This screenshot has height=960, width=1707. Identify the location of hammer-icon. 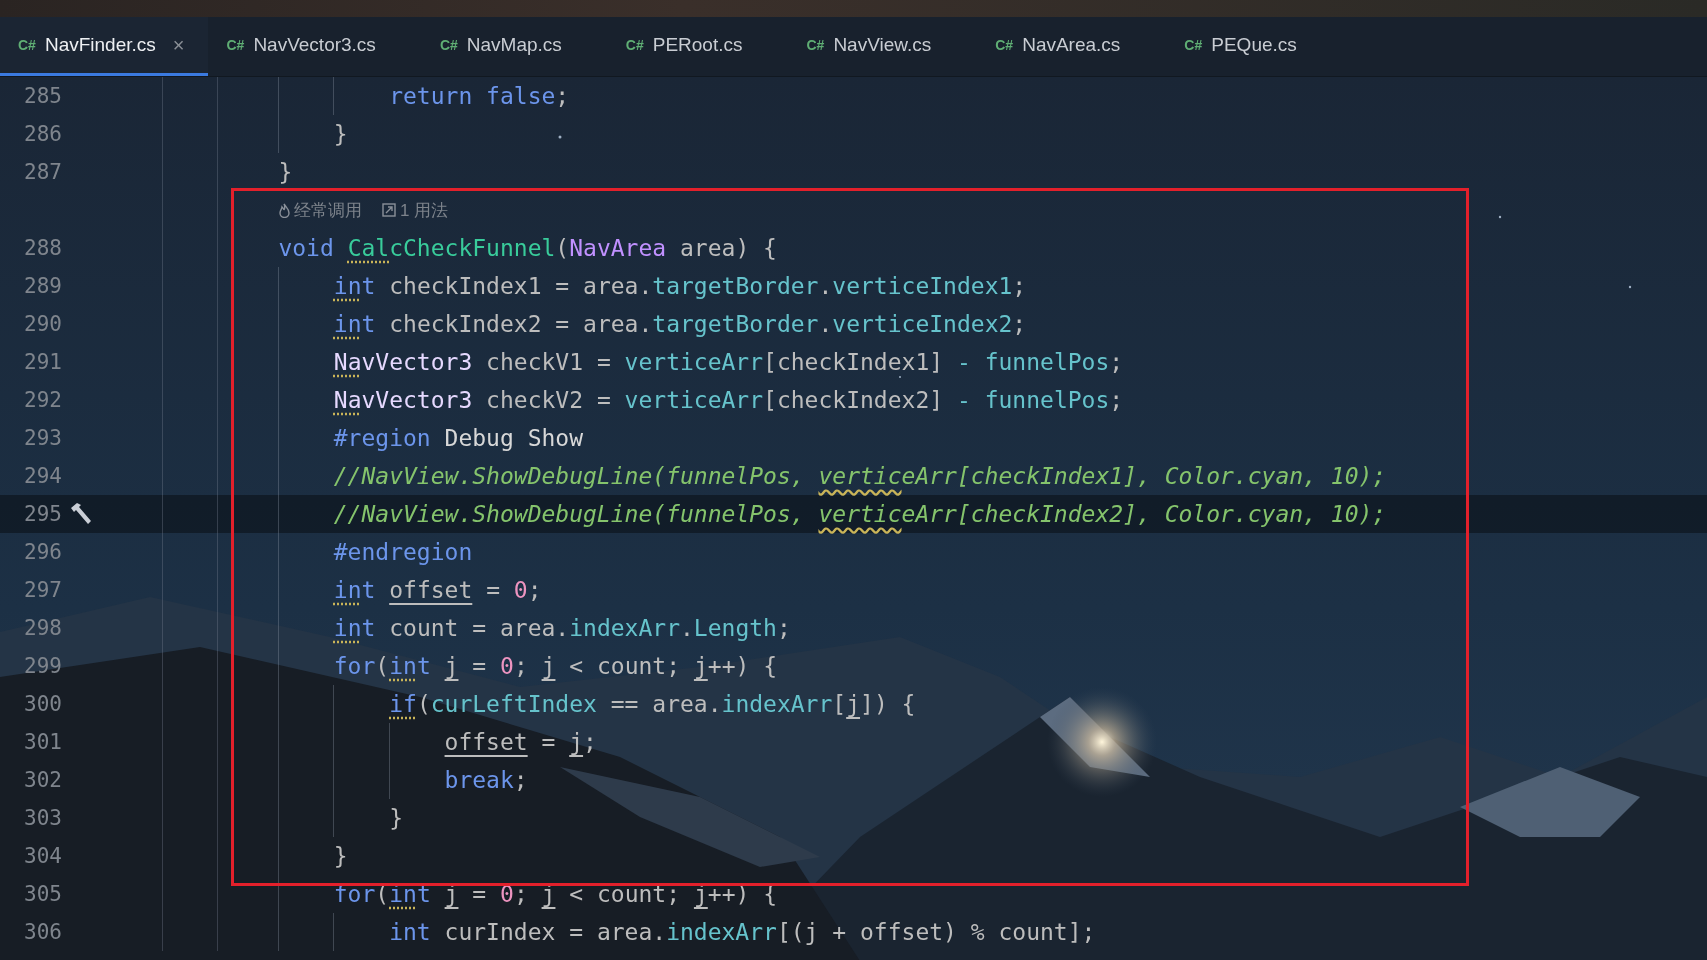
(81, 514).